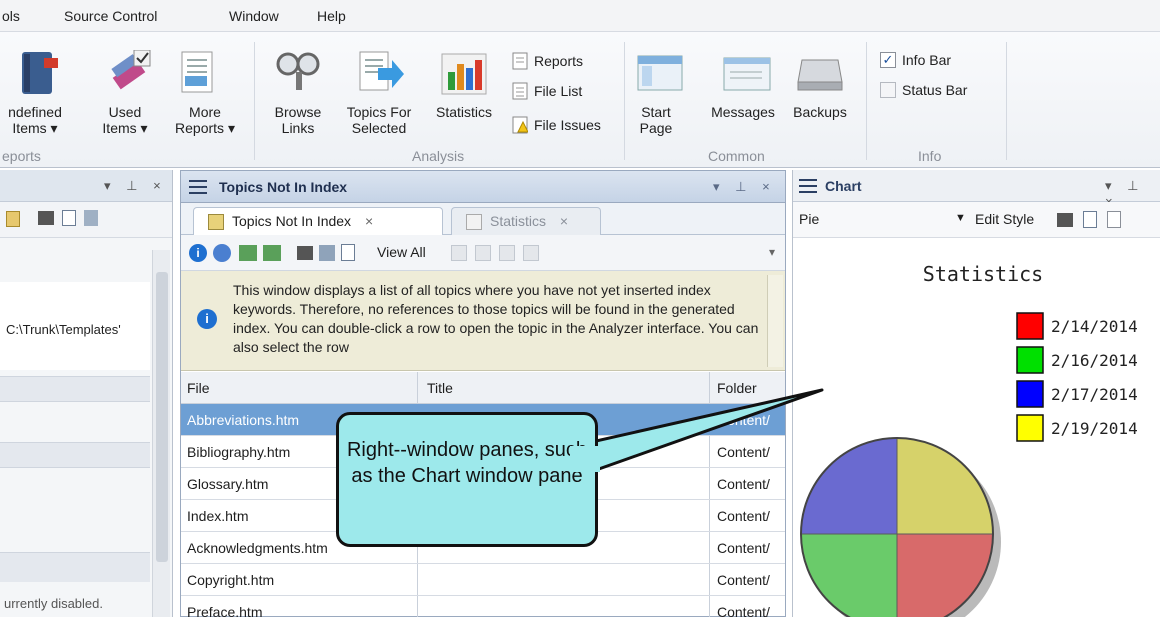 Image resolution: width=1160 pixels, height=617 pixels. Describe the element at coordinates (63, 329) in the screenshot. I see `path-text: C:\Trunk\Templates'` at that location.